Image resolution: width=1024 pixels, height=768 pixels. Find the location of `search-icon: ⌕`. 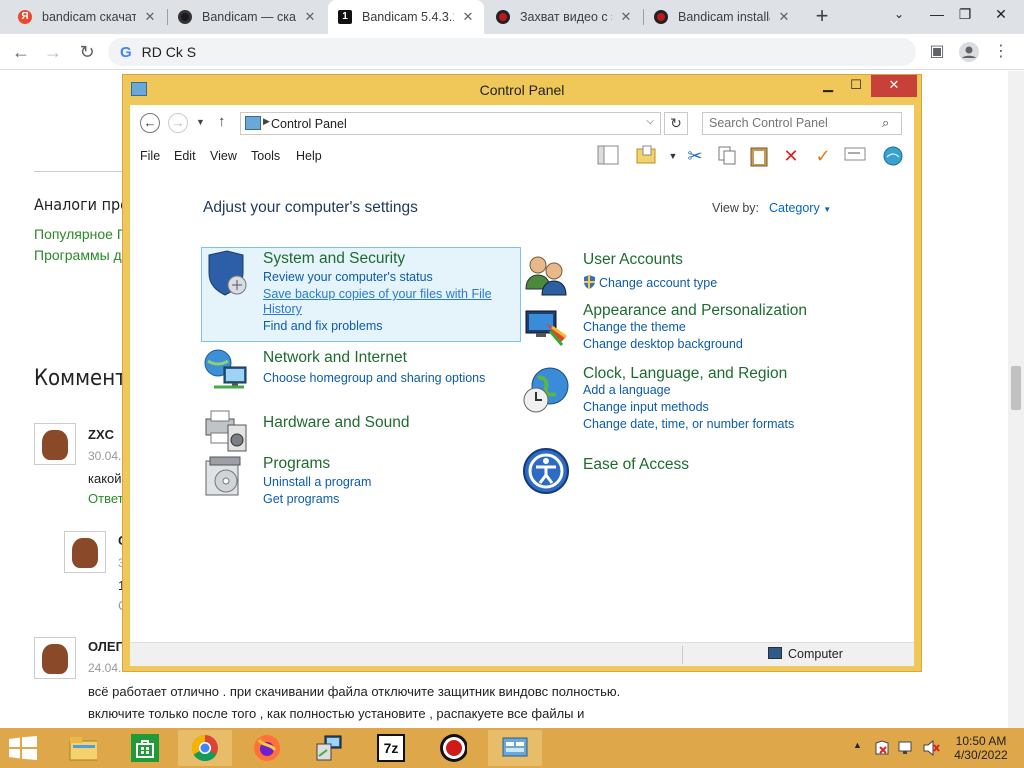

search-icon: ⌕ is located at coordinates (885, 123).